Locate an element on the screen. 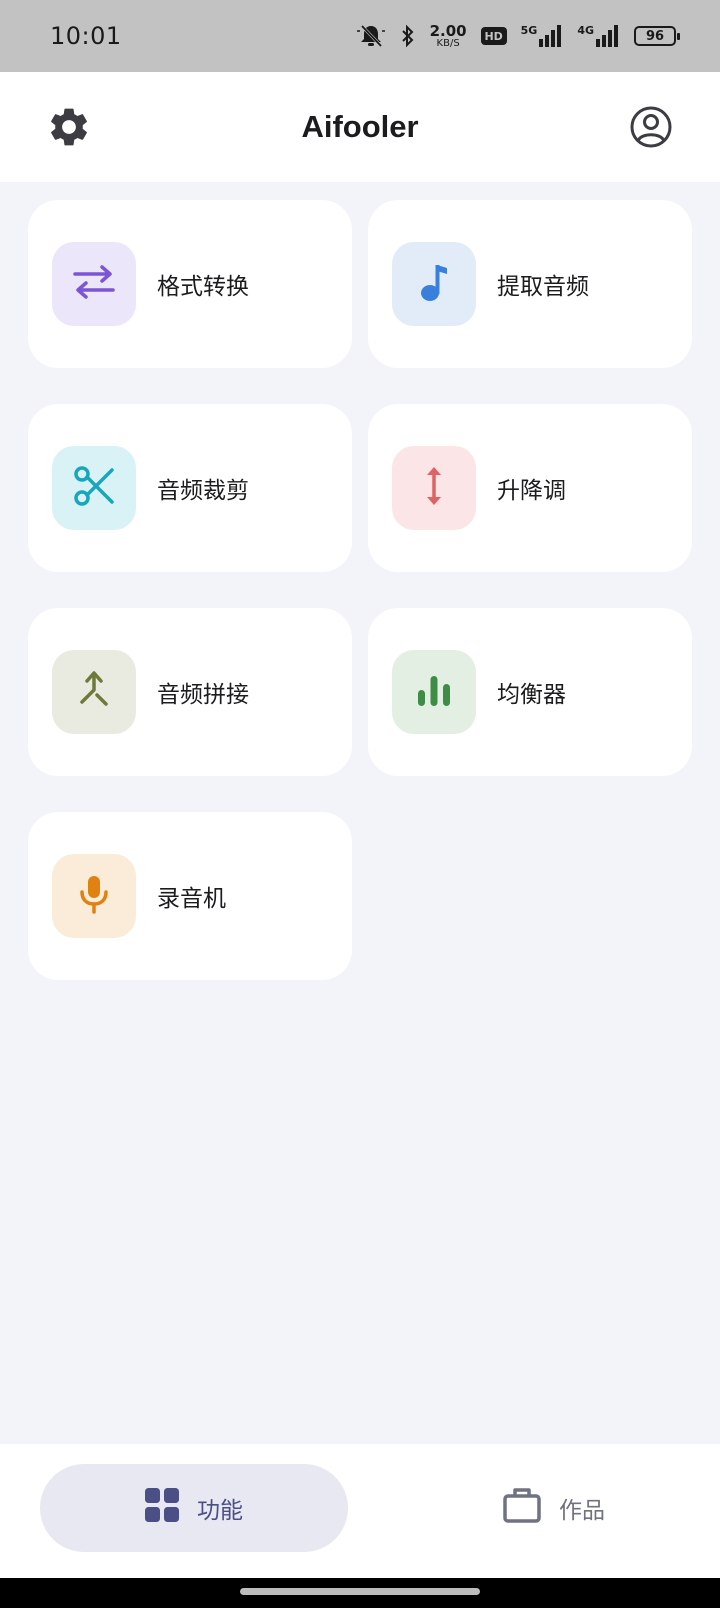 This screenshot has width=720, height=1608. gesture-handle is located at coordinates (360, 1591).